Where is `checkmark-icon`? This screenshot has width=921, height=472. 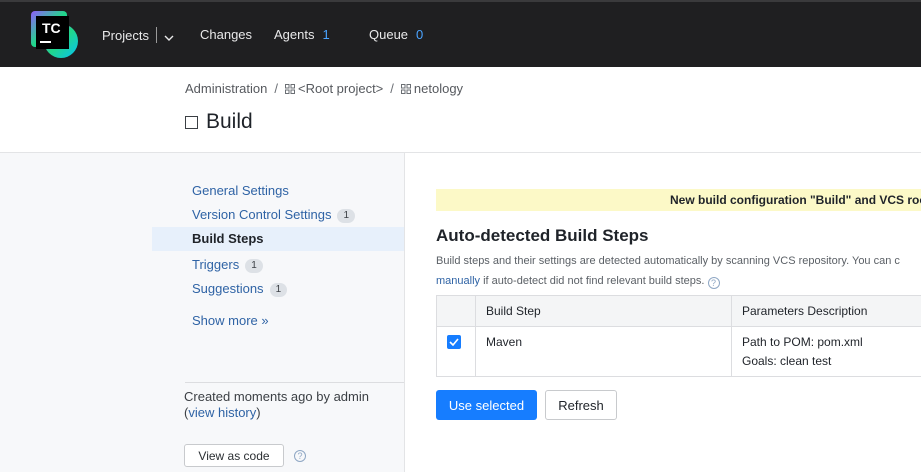
checkmark-icon is located at coordinates (454, 342).